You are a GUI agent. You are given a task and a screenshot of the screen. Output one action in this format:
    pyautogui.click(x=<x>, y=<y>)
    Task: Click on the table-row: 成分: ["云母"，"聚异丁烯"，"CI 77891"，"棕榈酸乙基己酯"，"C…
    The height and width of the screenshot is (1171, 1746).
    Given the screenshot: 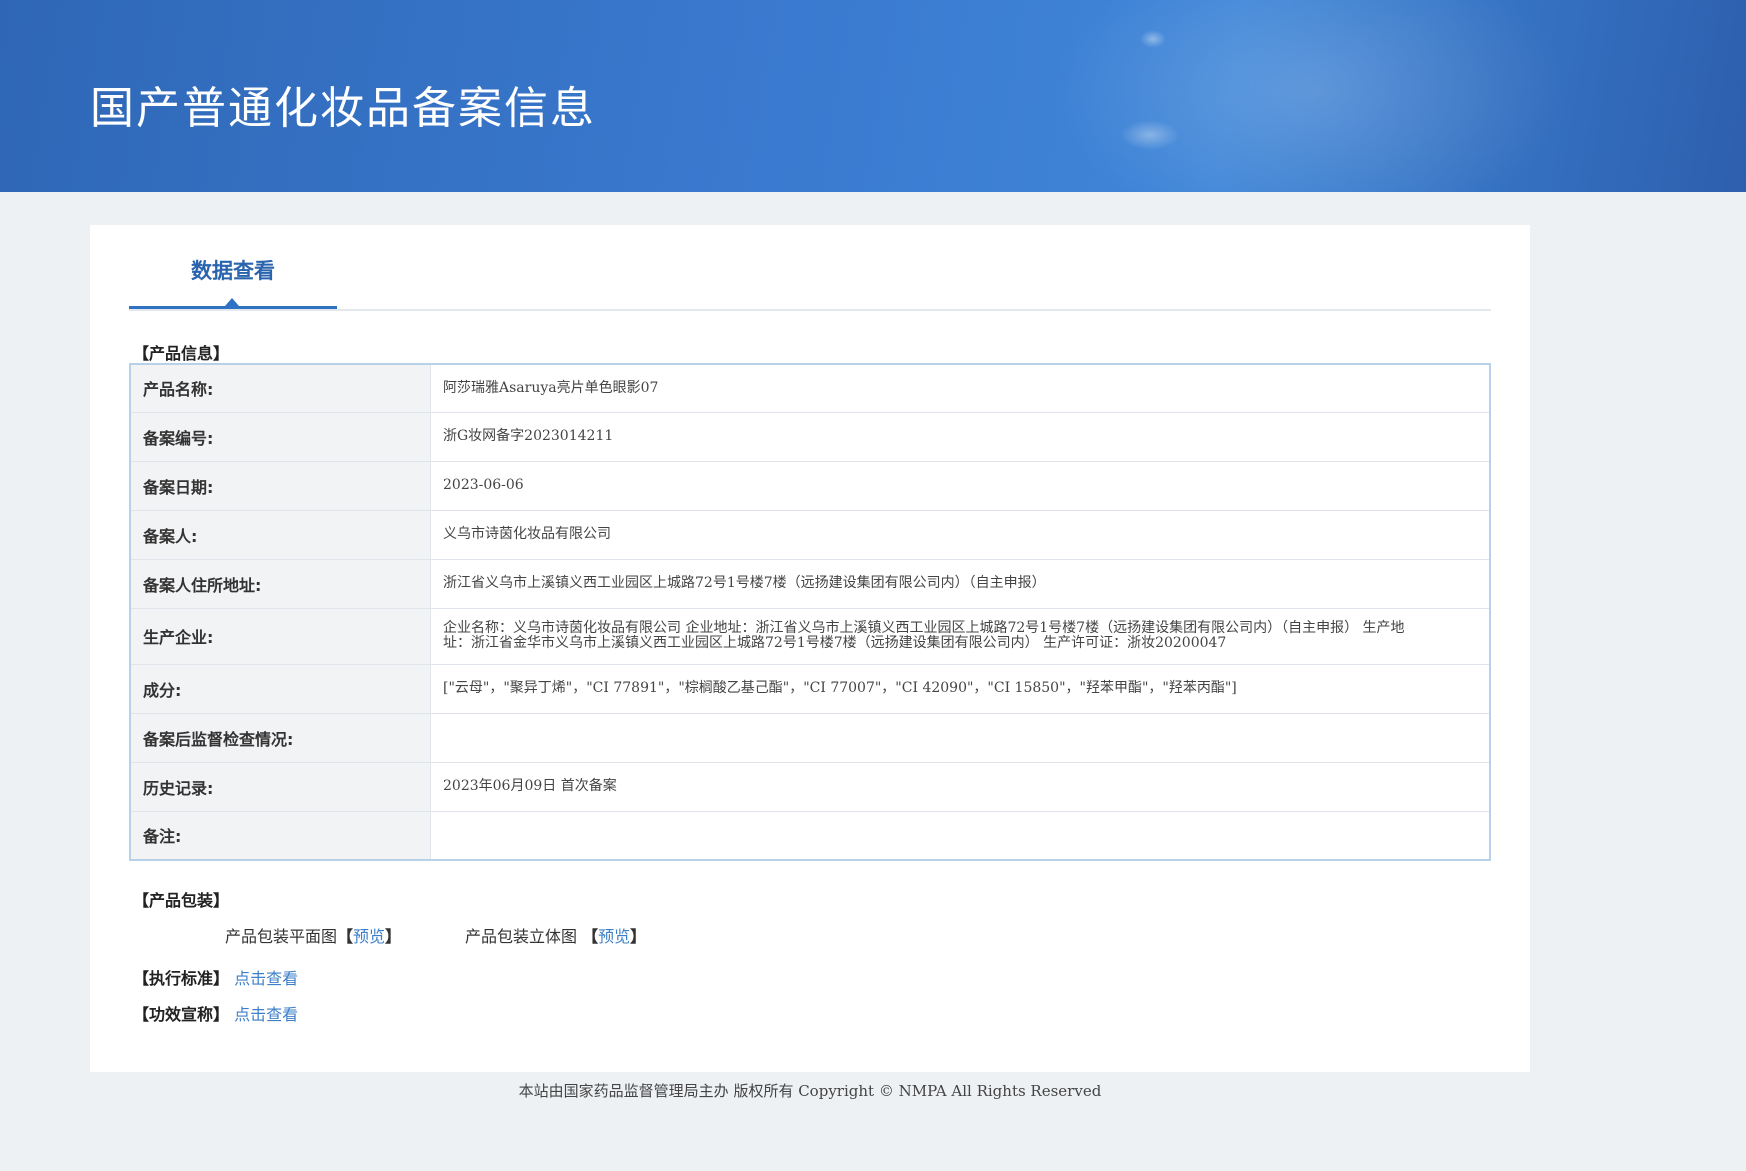 What is the action you would take?
    pyautogui.click(x=810, y=688)
    